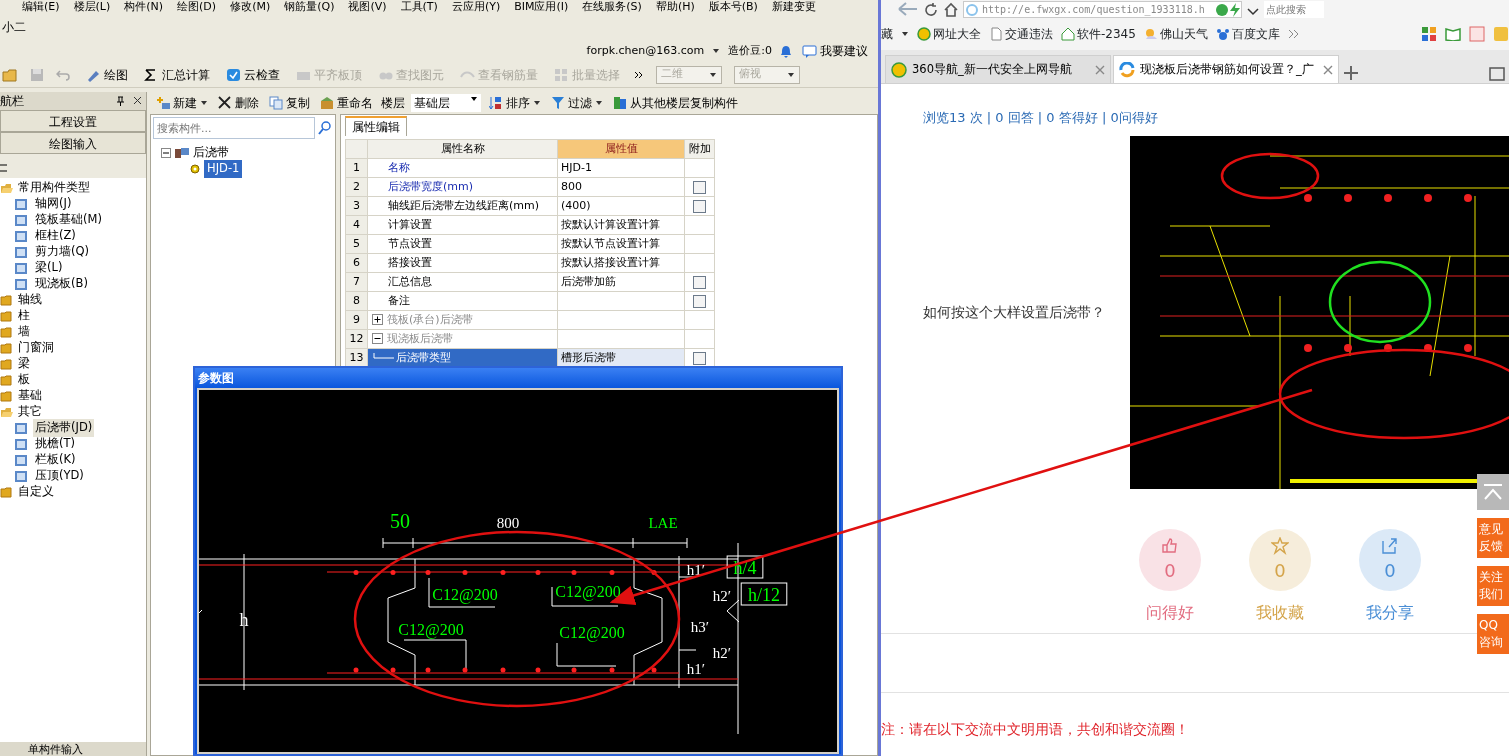  Describe the element at coordinates (24, 332) in the screenshot. I see `tree-folder: 墙` at that location.